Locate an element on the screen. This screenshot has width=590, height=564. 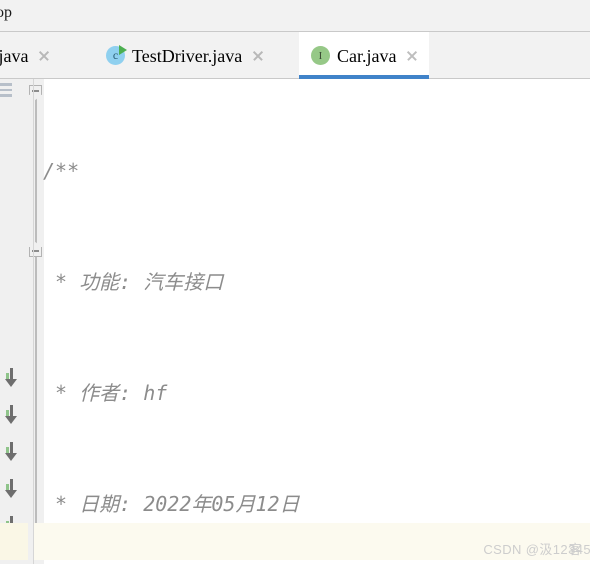
caret-line-gutter-highlight is located at coordinates (14, 541).